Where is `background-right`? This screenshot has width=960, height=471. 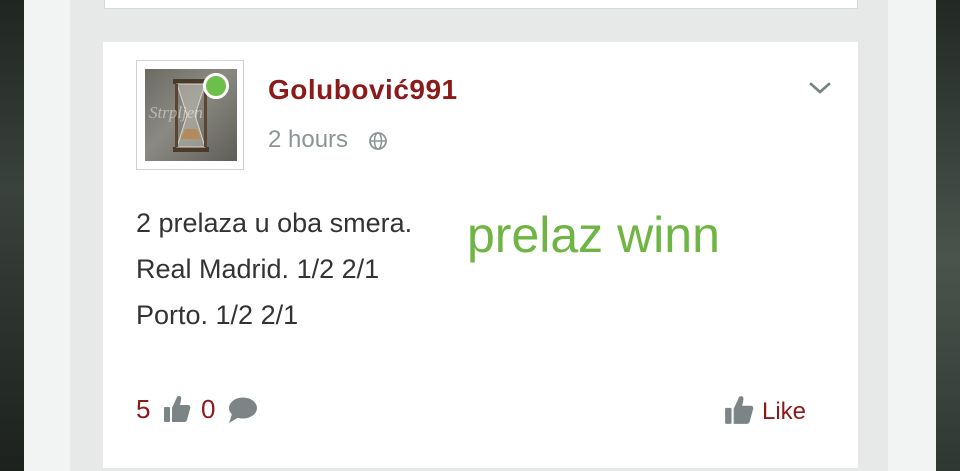
background-right is located at coordinates (948, 235).